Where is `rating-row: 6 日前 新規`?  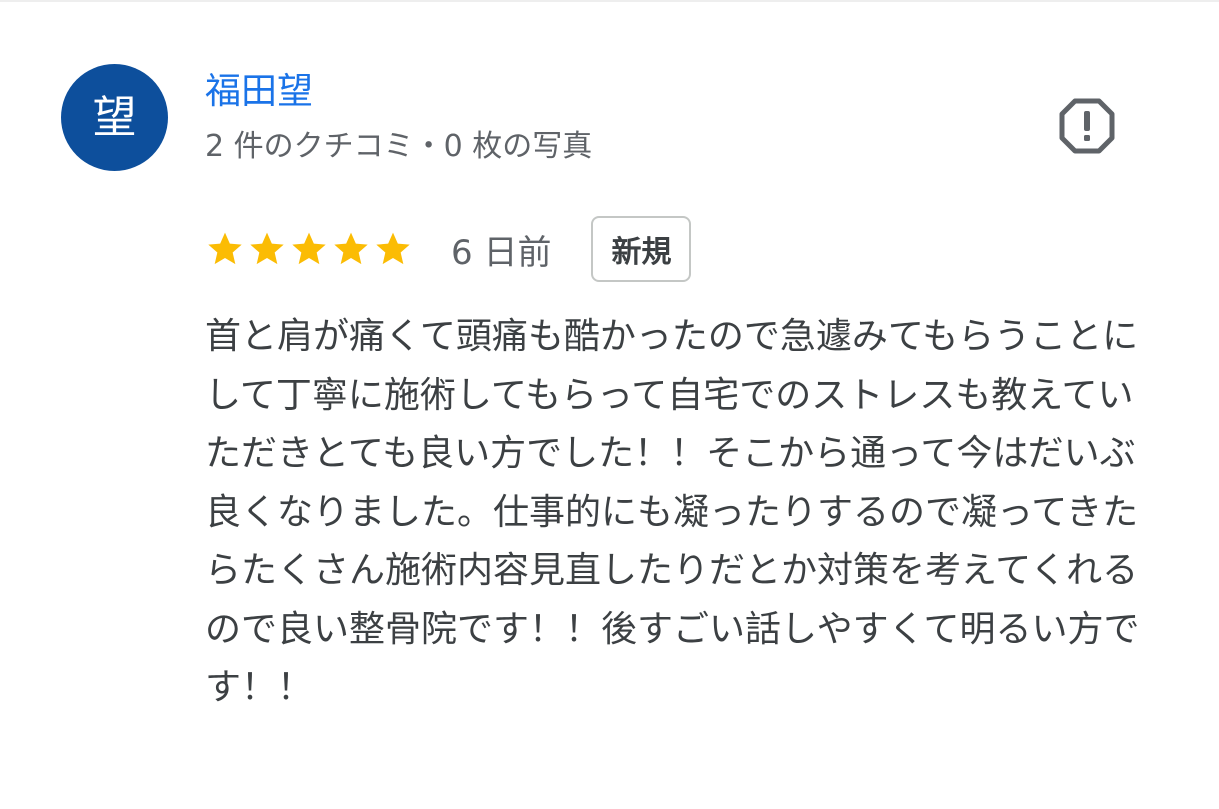 rating-row: 6 日前 新規 is located at coordinates (448, 249).